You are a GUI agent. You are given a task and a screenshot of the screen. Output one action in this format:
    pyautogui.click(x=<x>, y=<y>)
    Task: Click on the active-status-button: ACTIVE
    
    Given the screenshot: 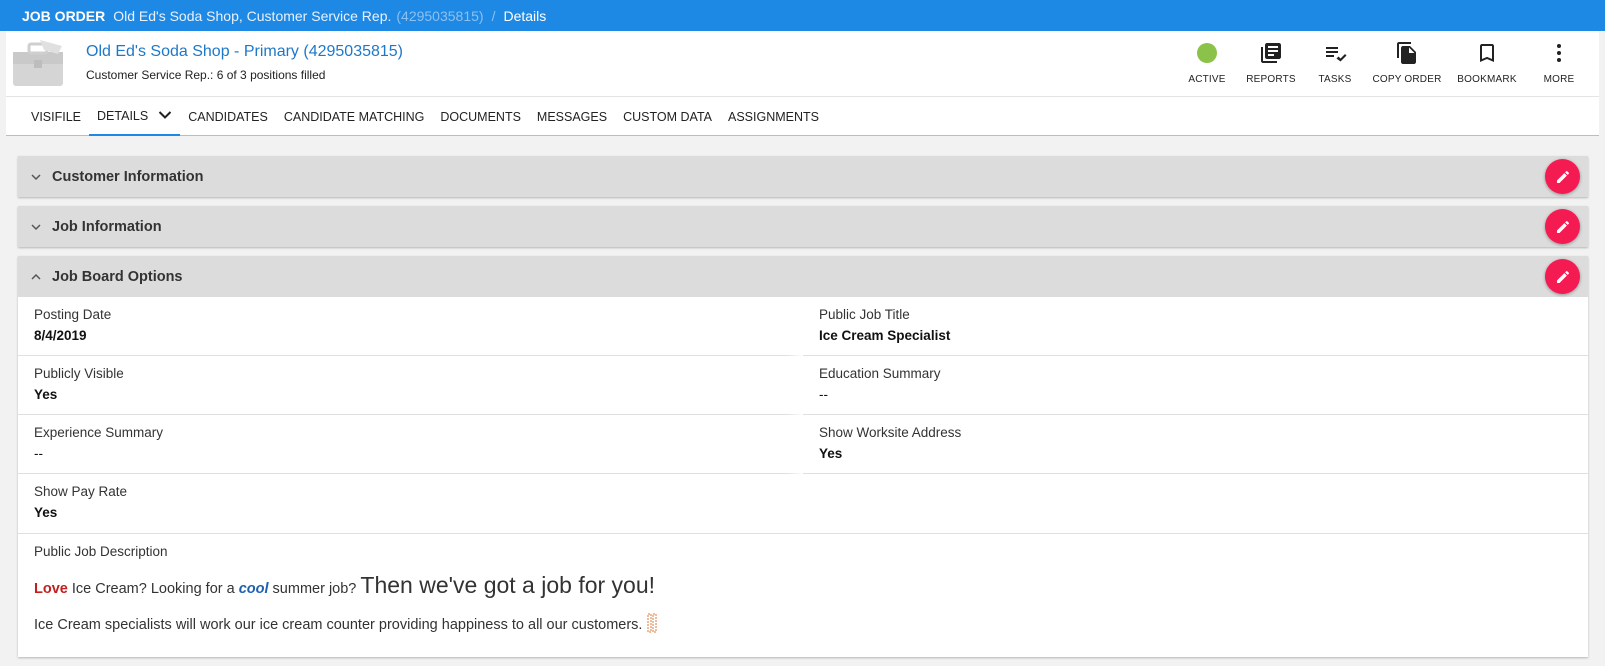 What is the action you would take?
    pyautogui.click(x=1207, y=63)
    